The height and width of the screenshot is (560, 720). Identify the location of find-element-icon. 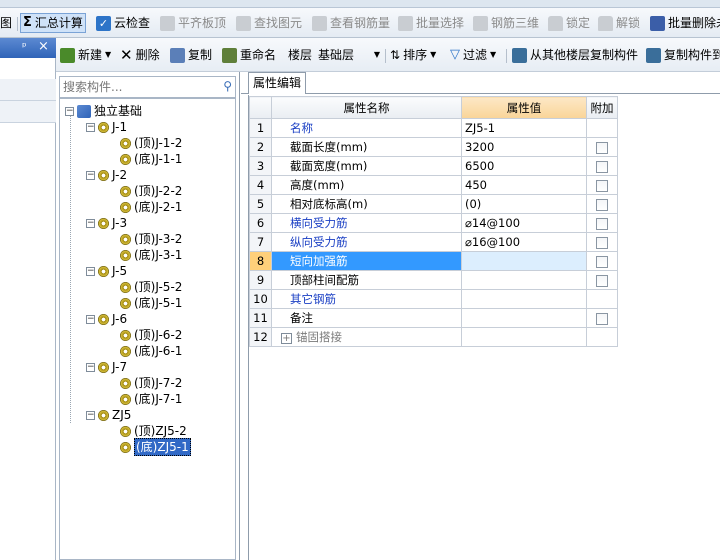
(243, 23).